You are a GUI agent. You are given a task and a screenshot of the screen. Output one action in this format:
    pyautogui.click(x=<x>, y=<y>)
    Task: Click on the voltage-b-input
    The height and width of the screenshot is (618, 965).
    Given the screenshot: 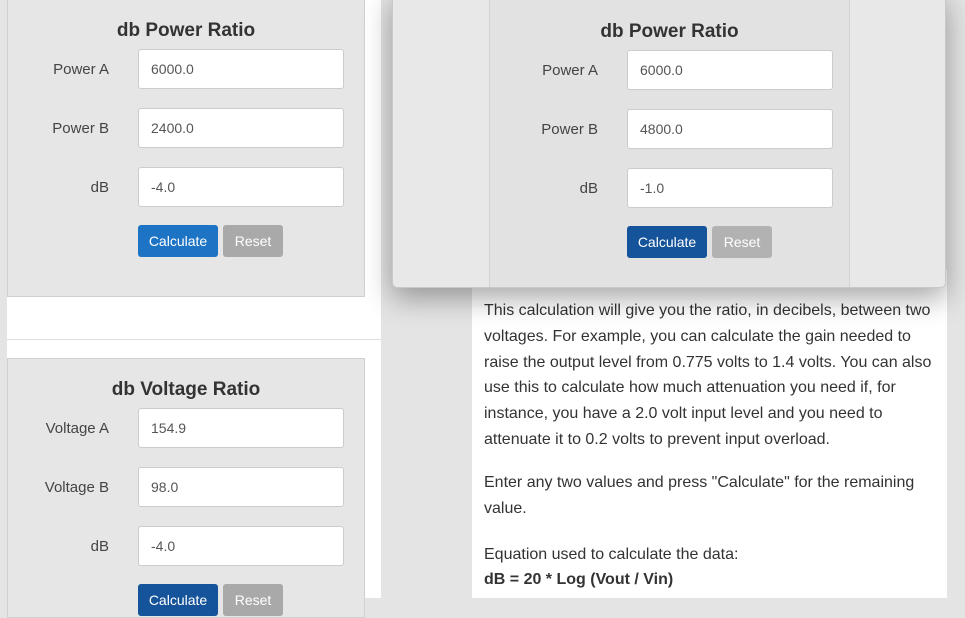 What is the action you would take?
    pyautogui.click(x=241, y=487)
    